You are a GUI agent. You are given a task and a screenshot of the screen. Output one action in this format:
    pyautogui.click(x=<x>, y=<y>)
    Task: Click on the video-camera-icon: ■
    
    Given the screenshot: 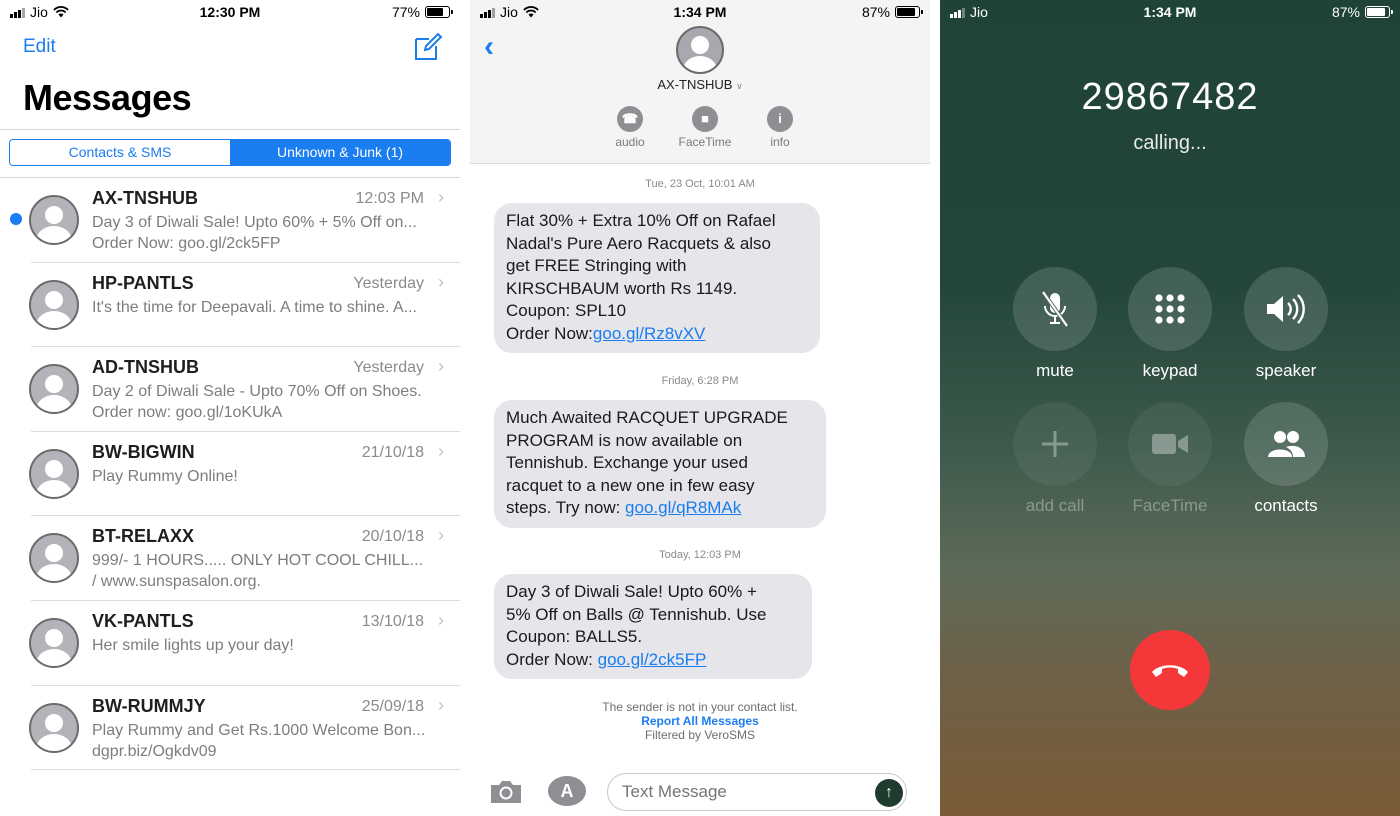 What is the action you would take?
    pyautogui.click(x=705, y=119)
    